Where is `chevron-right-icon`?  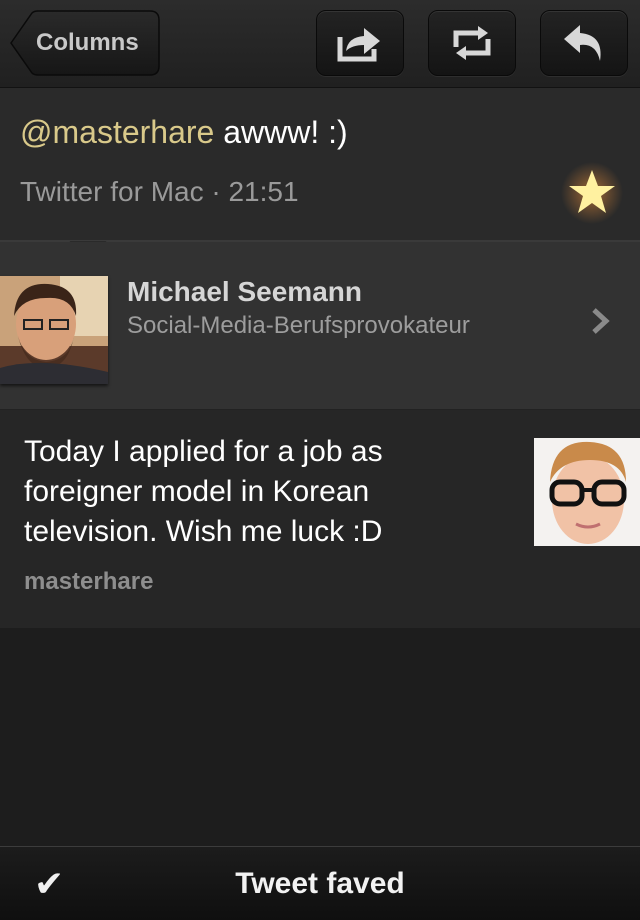 chevron-right-icon is located at coordinates (601, 321).